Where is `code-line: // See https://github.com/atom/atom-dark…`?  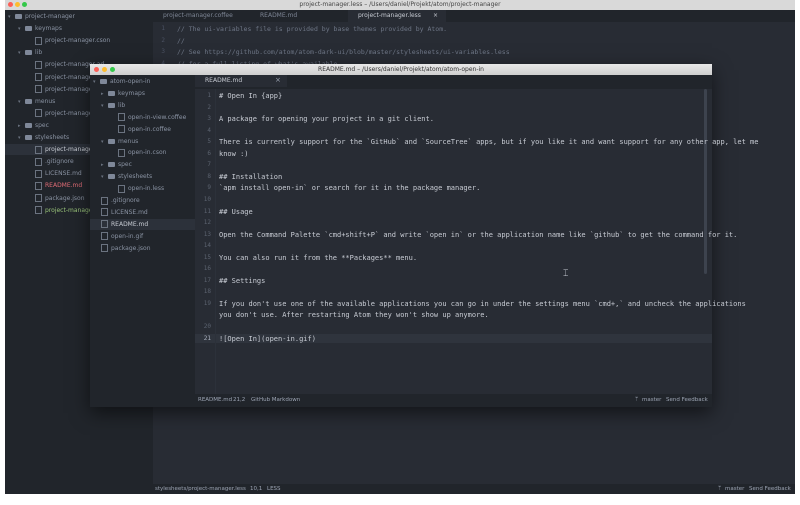 code-line: // See https://github.com/atom/atom-dark… is located at coordinates (343, 52).